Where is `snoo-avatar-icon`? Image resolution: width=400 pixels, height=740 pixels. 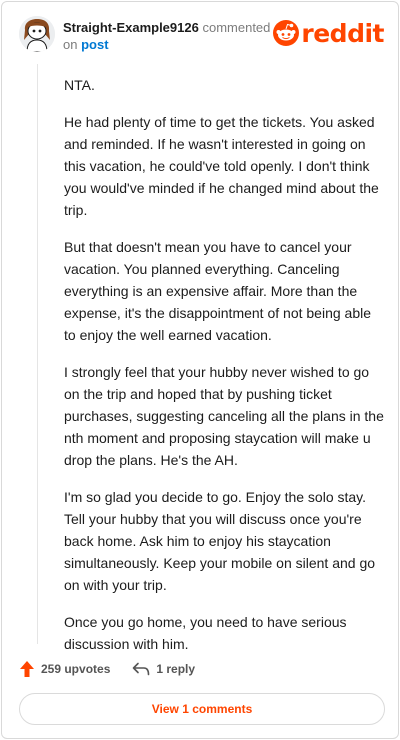 snoo-avatar-icon is located at coordinates (37, 34).